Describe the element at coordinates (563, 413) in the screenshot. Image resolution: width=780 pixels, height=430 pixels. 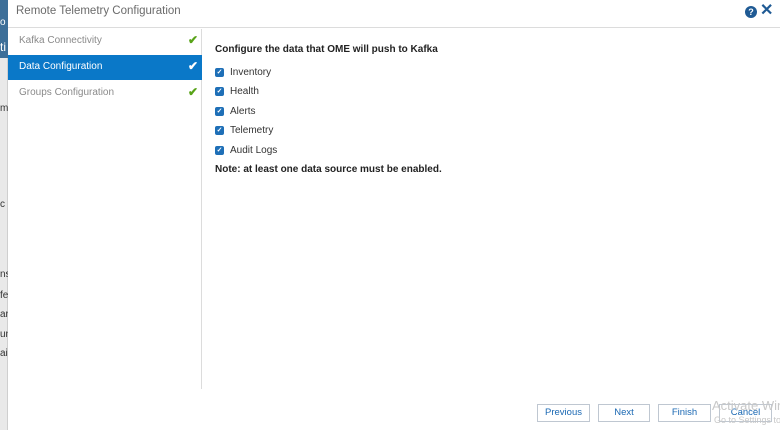
I see `previous-button: Previous` at that location.